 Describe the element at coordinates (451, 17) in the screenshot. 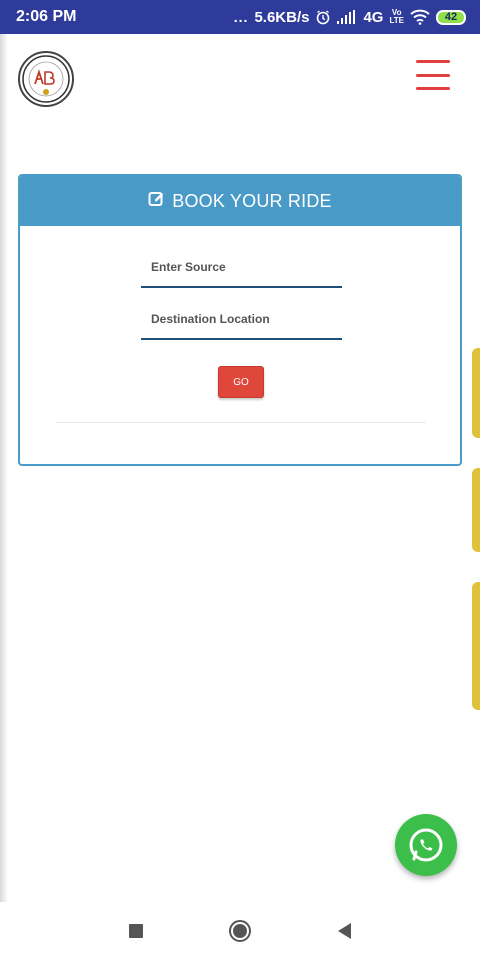

I see `battery-icon: 42` at that location.